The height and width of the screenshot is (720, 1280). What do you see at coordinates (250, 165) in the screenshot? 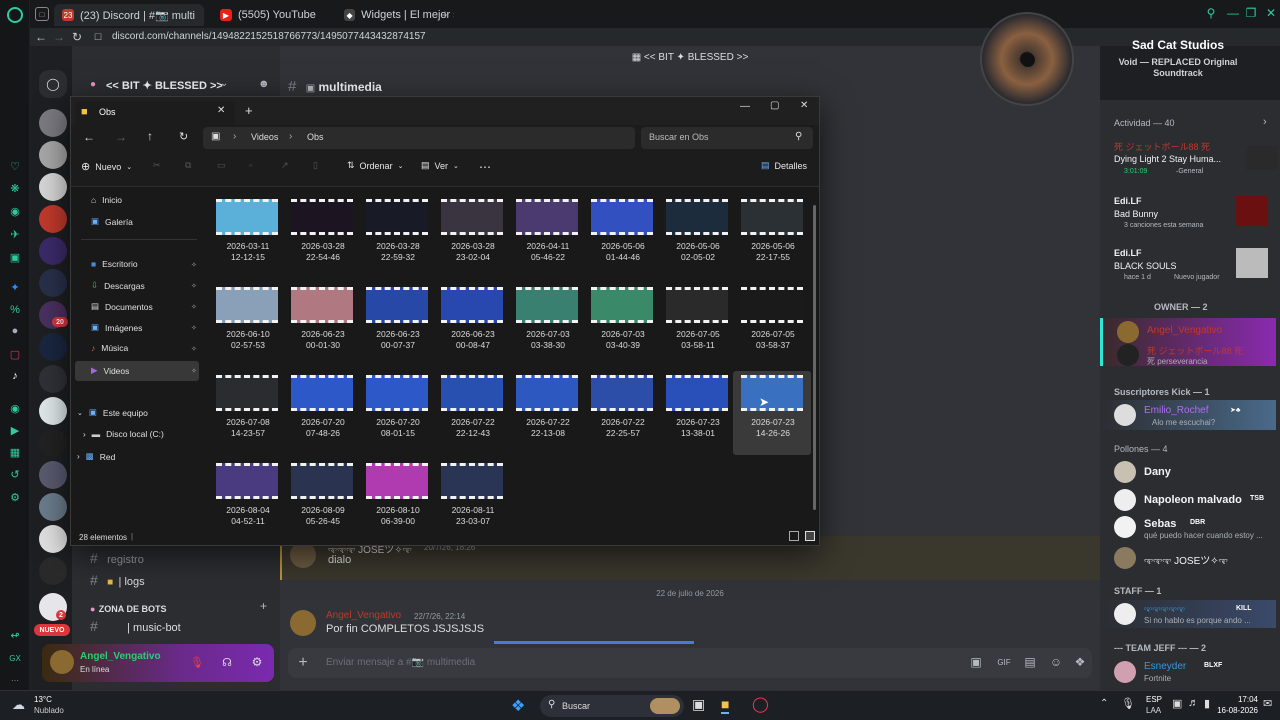
I see `rename-icon: ▫` at bounding box center [250, 165].